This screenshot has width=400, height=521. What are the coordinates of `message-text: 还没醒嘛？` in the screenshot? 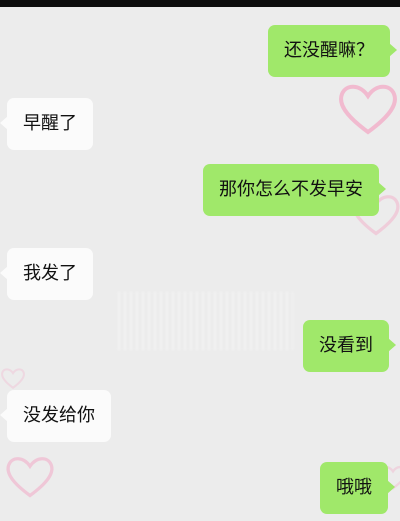 It's located at (329, 50).